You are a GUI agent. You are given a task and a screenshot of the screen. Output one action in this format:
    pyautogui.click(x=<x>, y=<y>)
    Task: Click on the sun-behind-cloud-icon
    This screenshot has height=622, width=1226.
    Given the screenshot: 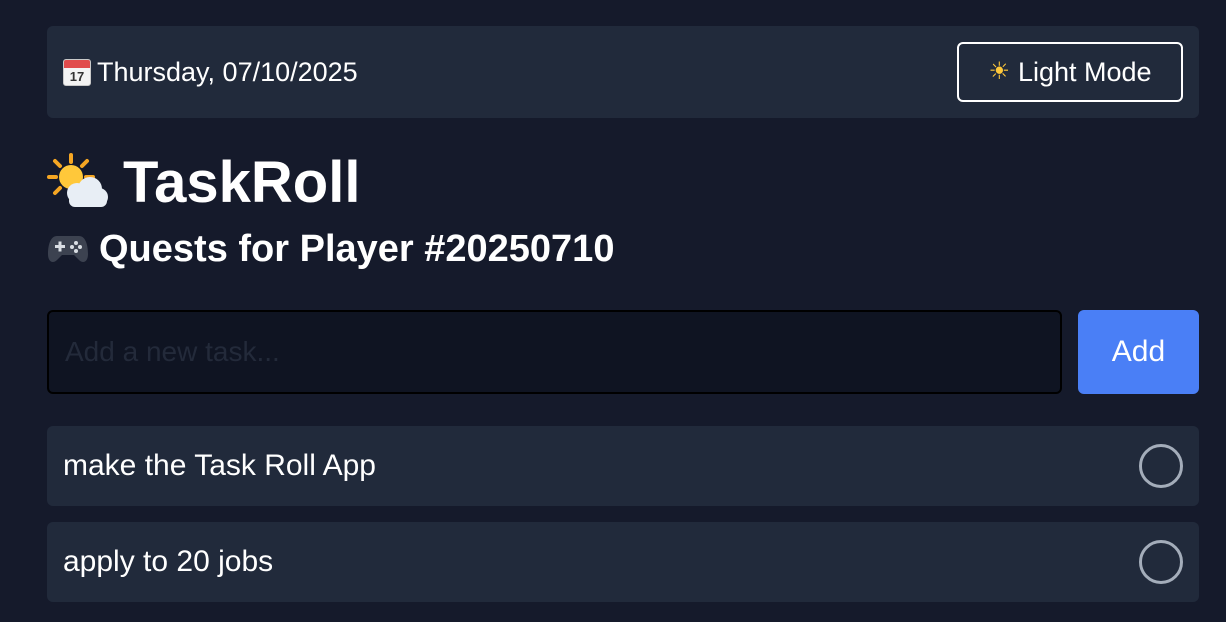 What is the action you would take?
    pyautogui.click(x=77, y=180)
    